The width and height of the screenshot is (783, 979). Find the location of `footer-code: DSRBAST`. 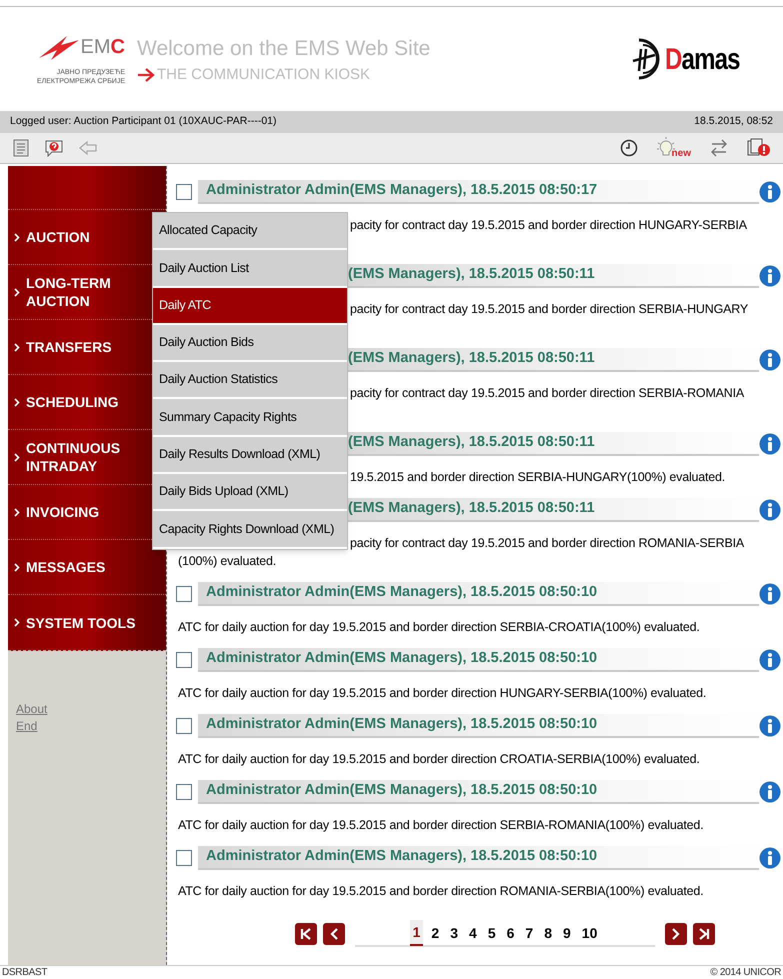

footer-code: DSRBAST is located at coordinates (25, 972).